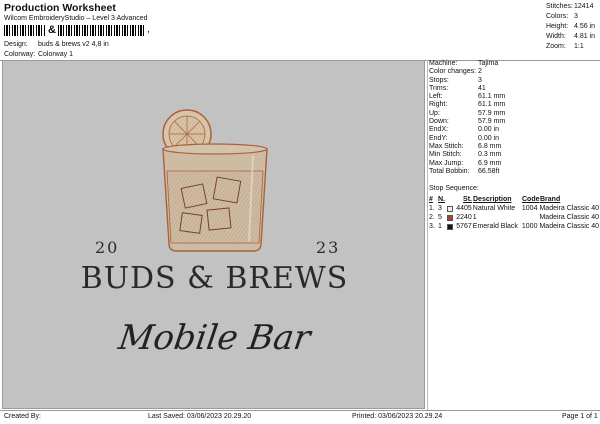 The height and width of the screenshot is (424, 600). Describe the element at coordinates (22, 416) in the screenshot. I see `created-by: Created By:` at that location.